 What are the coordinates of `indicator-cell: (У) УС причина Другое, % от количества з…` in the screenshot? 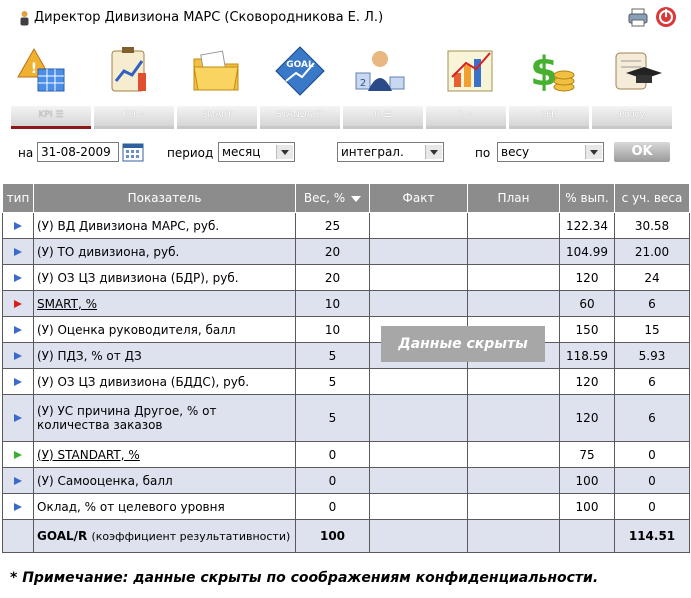 It's located at (164, 418).